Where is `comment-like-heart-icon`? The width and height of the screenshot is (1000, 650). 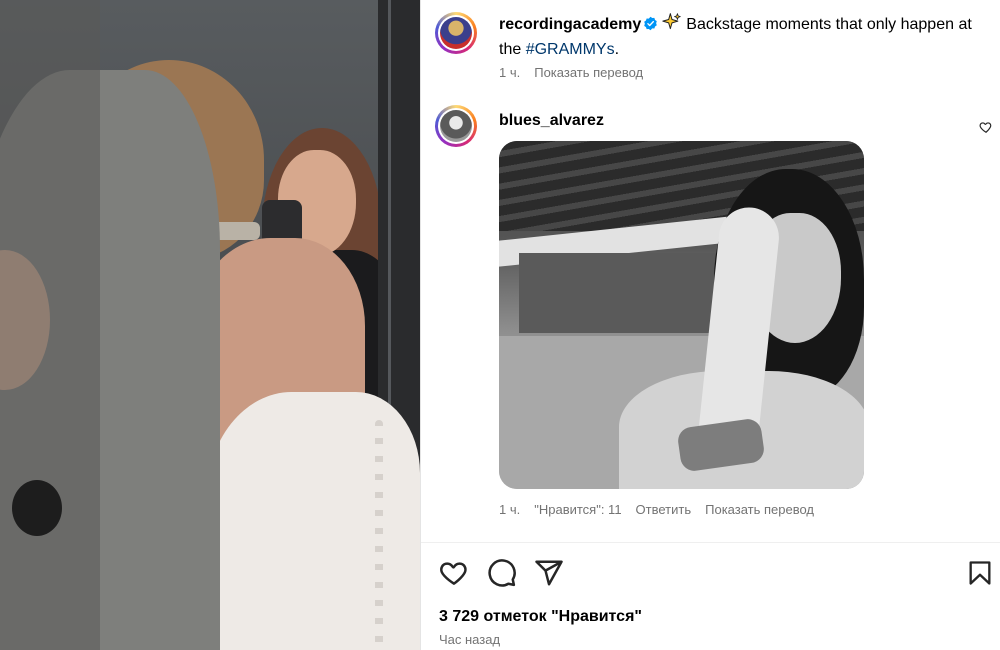 comment-like-heart-icon is located at coordinates (986, 129).